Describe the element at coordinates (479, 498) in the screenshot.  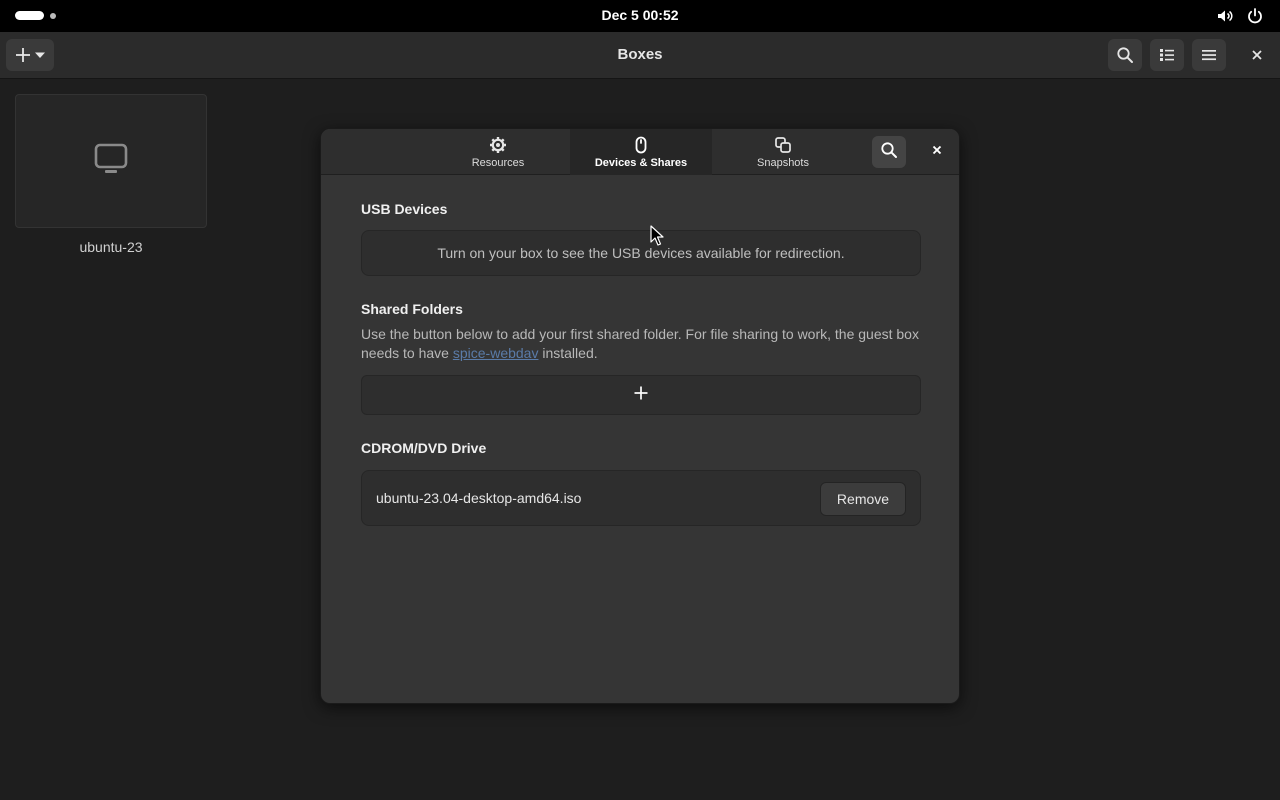
I see `cdrom-file-name: ubuntu-23.04-desktop-amd64.iso` at that location.